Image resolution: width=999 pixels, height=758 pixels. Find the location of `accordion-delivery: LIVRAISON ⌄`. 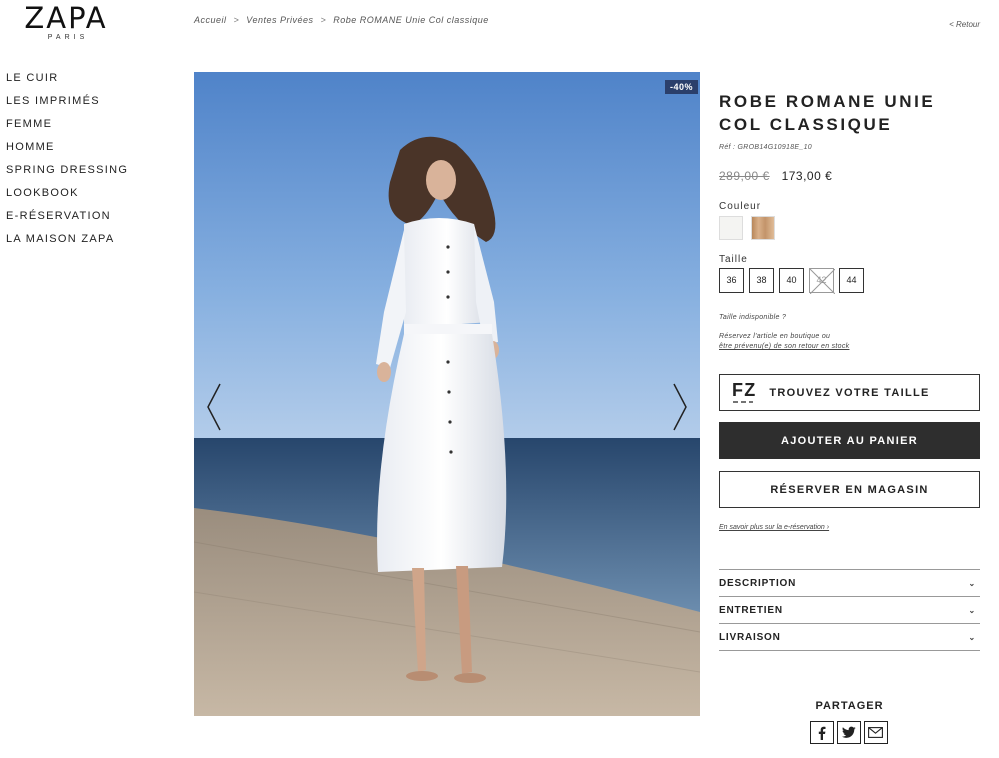

accordion-delivery: LIVRAISON ⌄ is located at coordinates (849, 637).